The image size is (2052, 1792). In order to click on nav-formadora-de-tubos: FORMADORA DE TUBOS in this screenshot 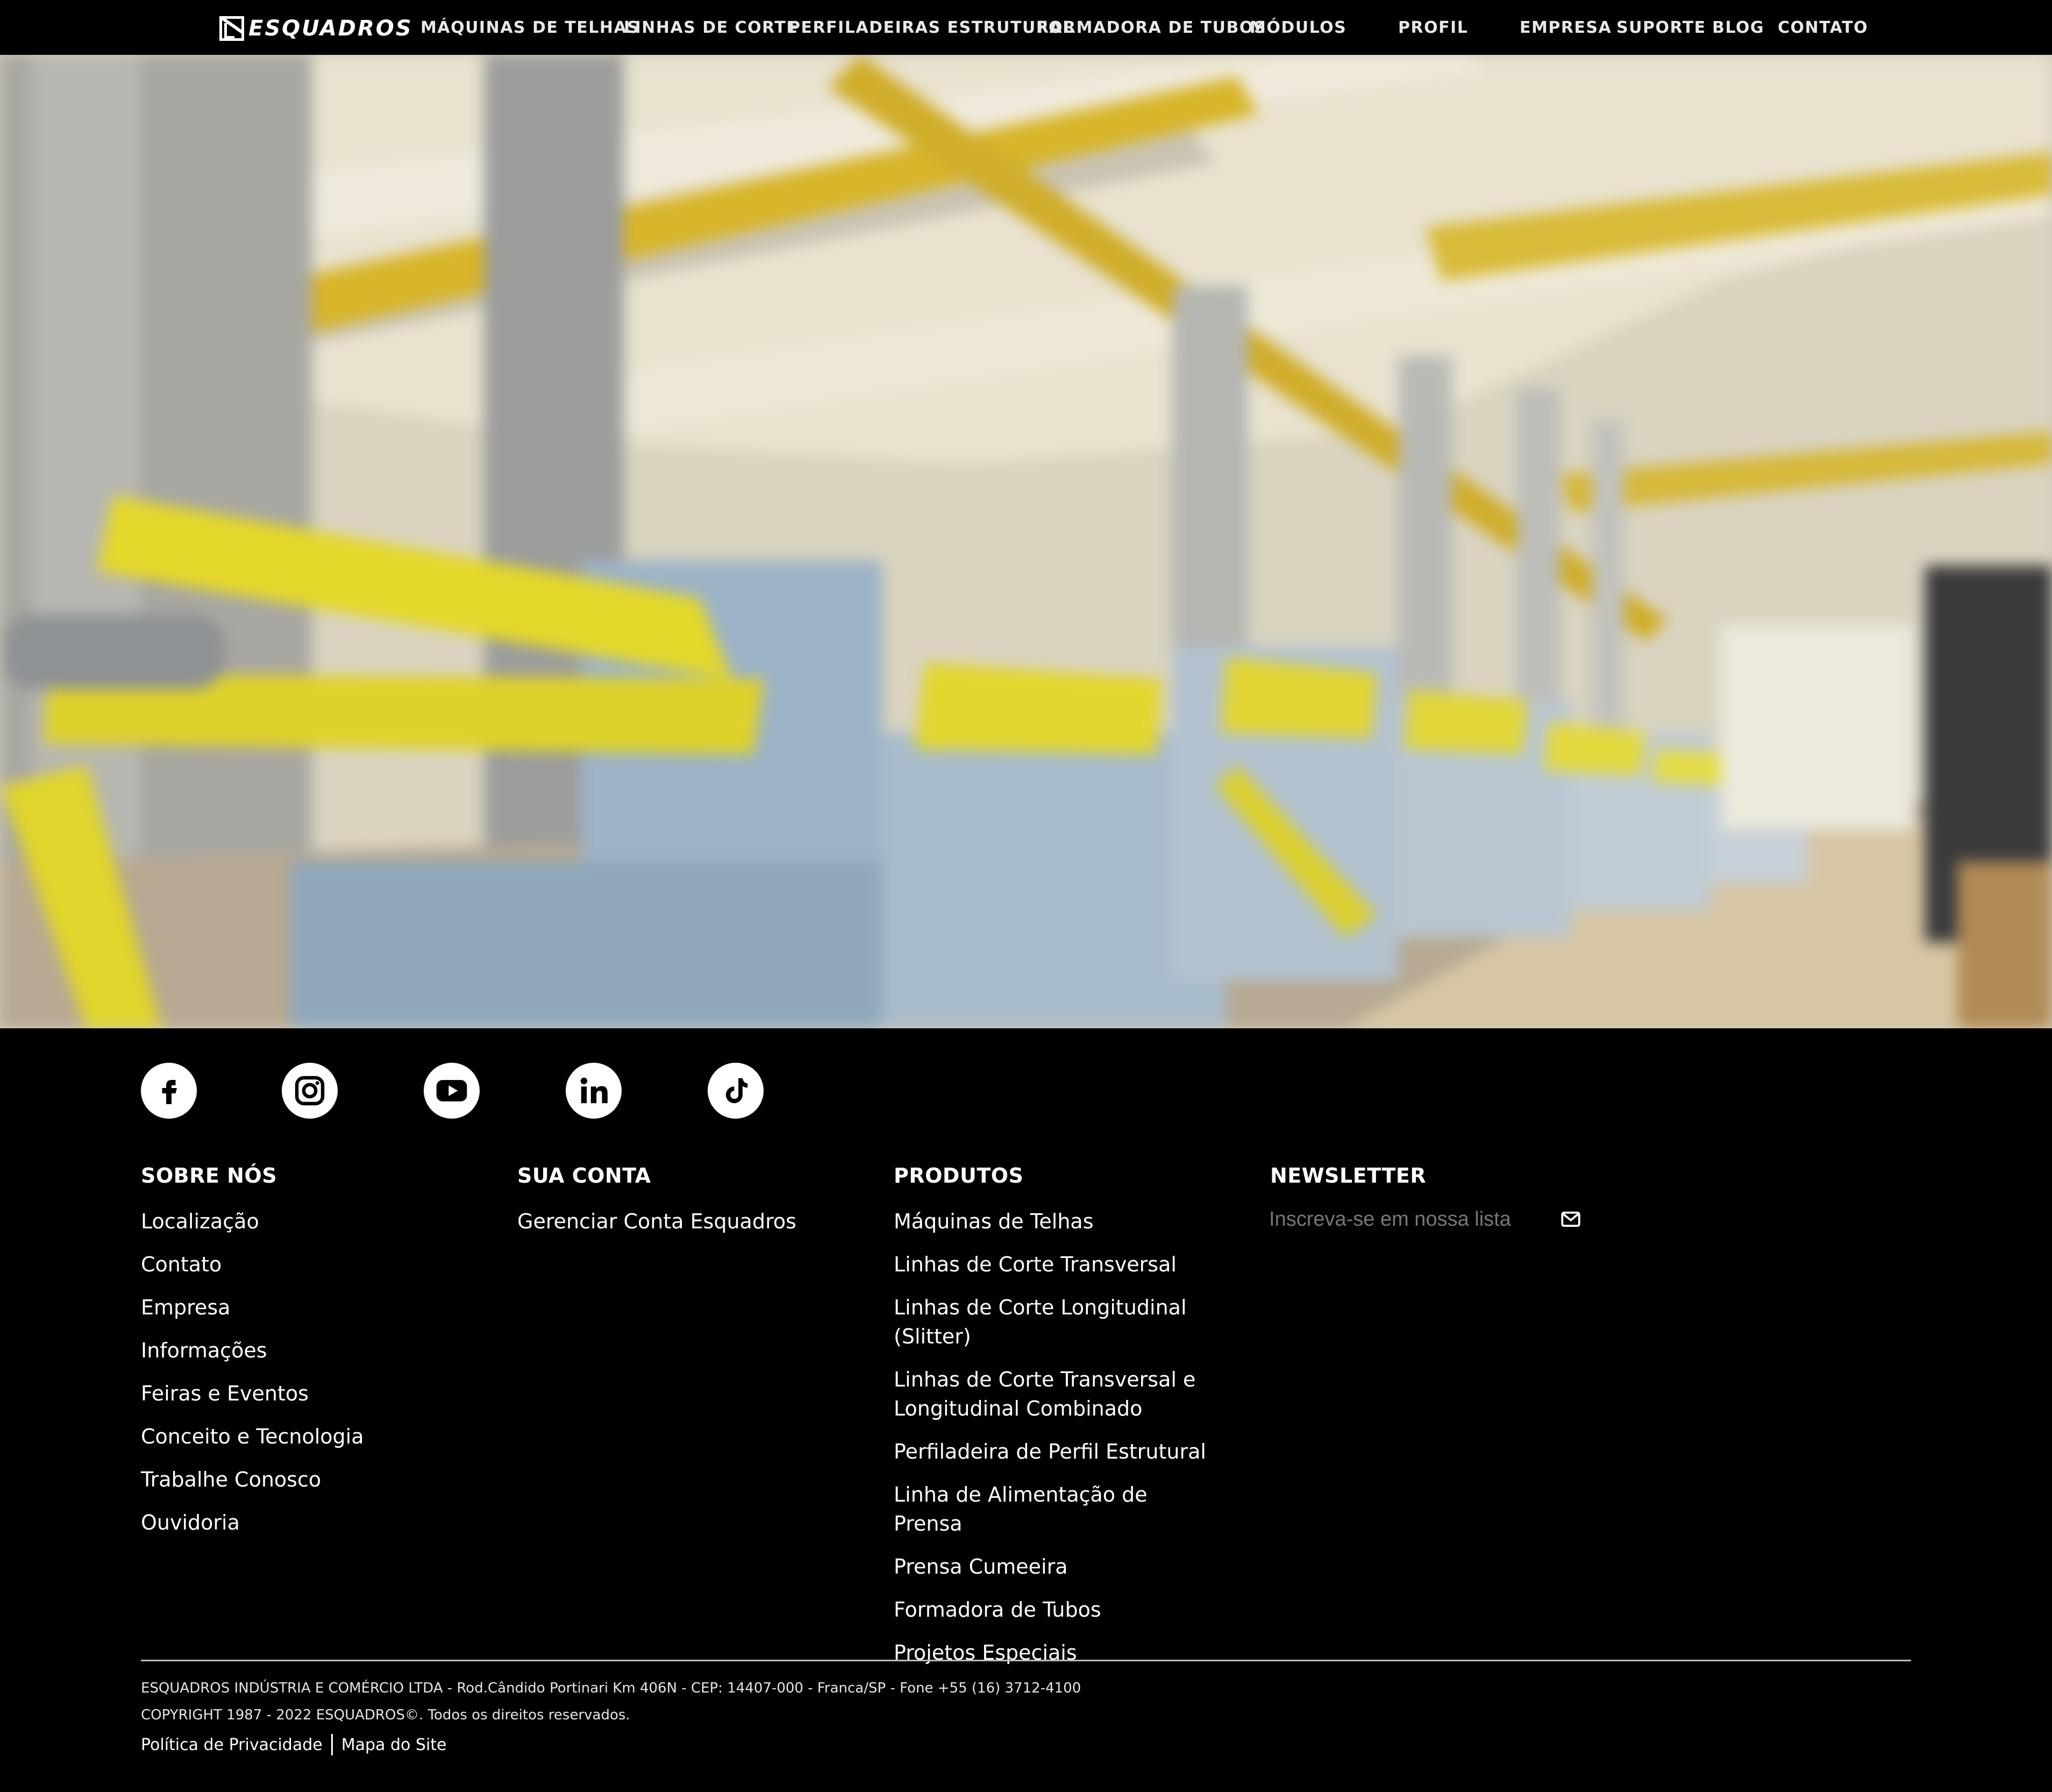, I will do `click(1151, 28)`.